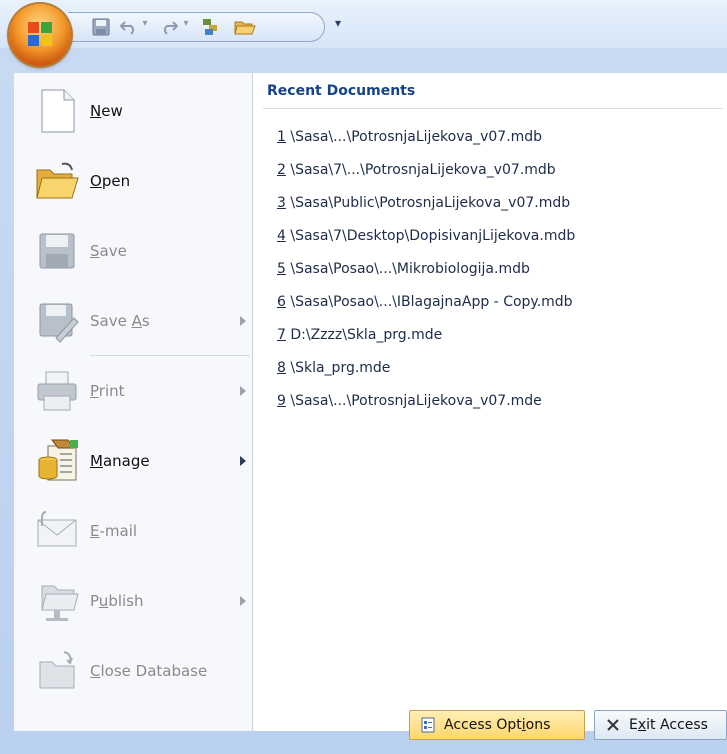 The image size is (727, 754). What do you see at coordinates (613, 725) in the screenshot?
I see `close-icon` at bounding box center [613, 725].